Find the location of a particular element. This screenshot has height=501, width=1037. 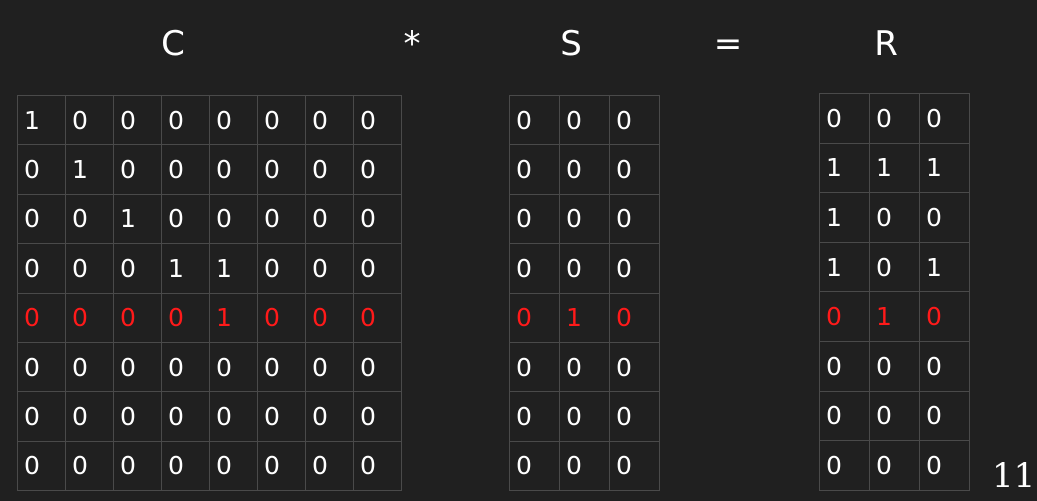

matrix-s-label: S is located at coordinates (571, 44).